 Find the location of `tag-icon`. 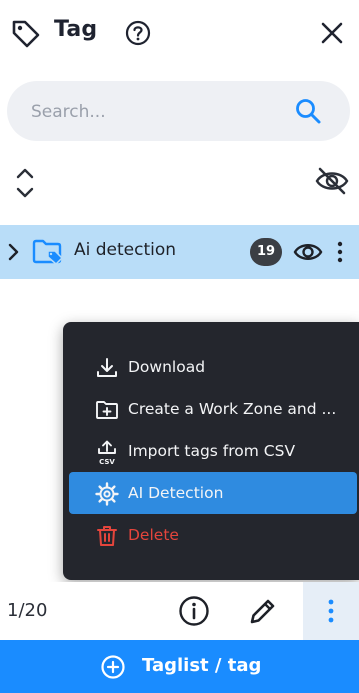

tag-icon is located at coordinates (26, 34).